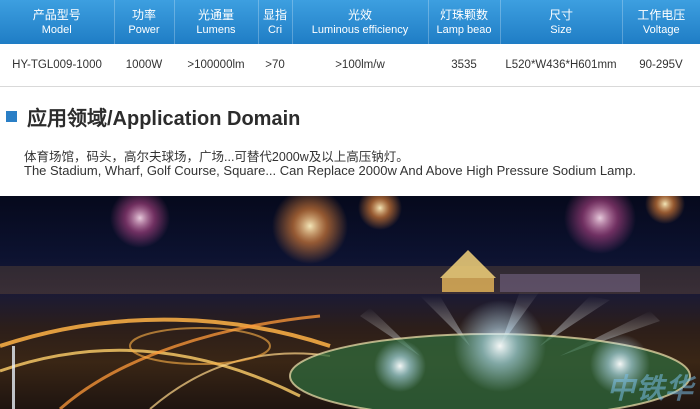 The image size is (700, 409). What do you see at coordinates (216, 65) in the screenshot?
I see `cell-lumens: >100000lm` at bounding box center [216, 65].